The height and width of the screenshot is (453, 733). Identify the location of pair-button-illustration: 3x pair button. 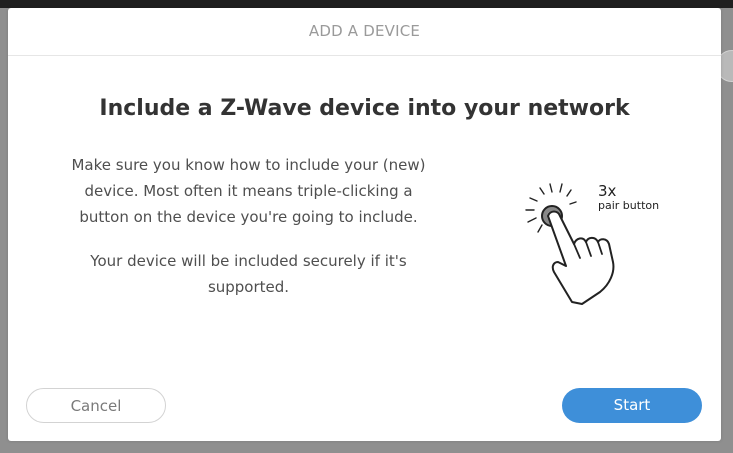
(591, 241).